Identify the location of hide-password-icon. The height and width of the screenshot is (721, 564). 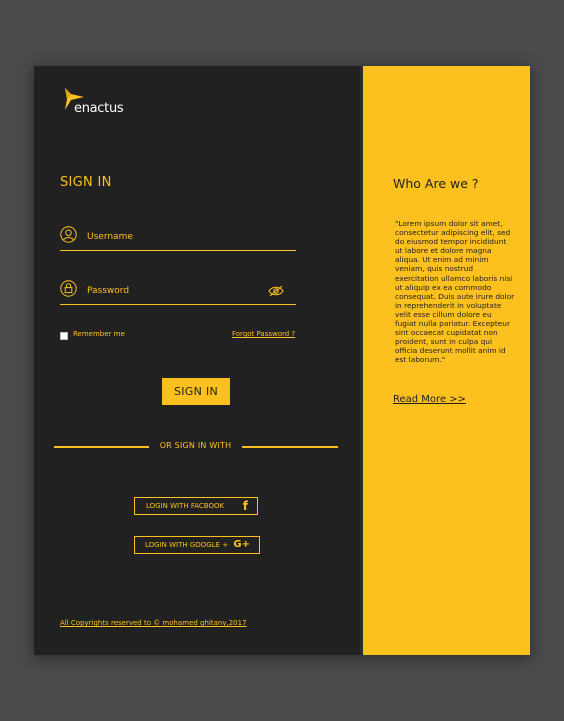
(276, 291).